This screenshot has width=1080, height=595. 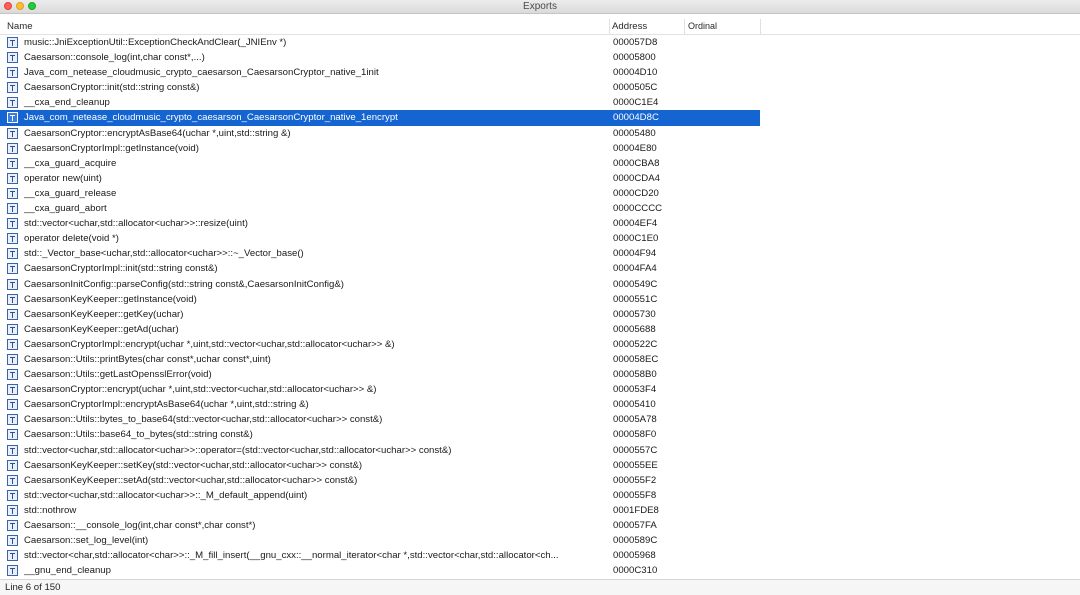 What do you see at coordinates (110, 299) in the screenshot?
I see `export-name: CaesarsonKeyKeeper::getInstance(void)` at bounding box center [110, 299].